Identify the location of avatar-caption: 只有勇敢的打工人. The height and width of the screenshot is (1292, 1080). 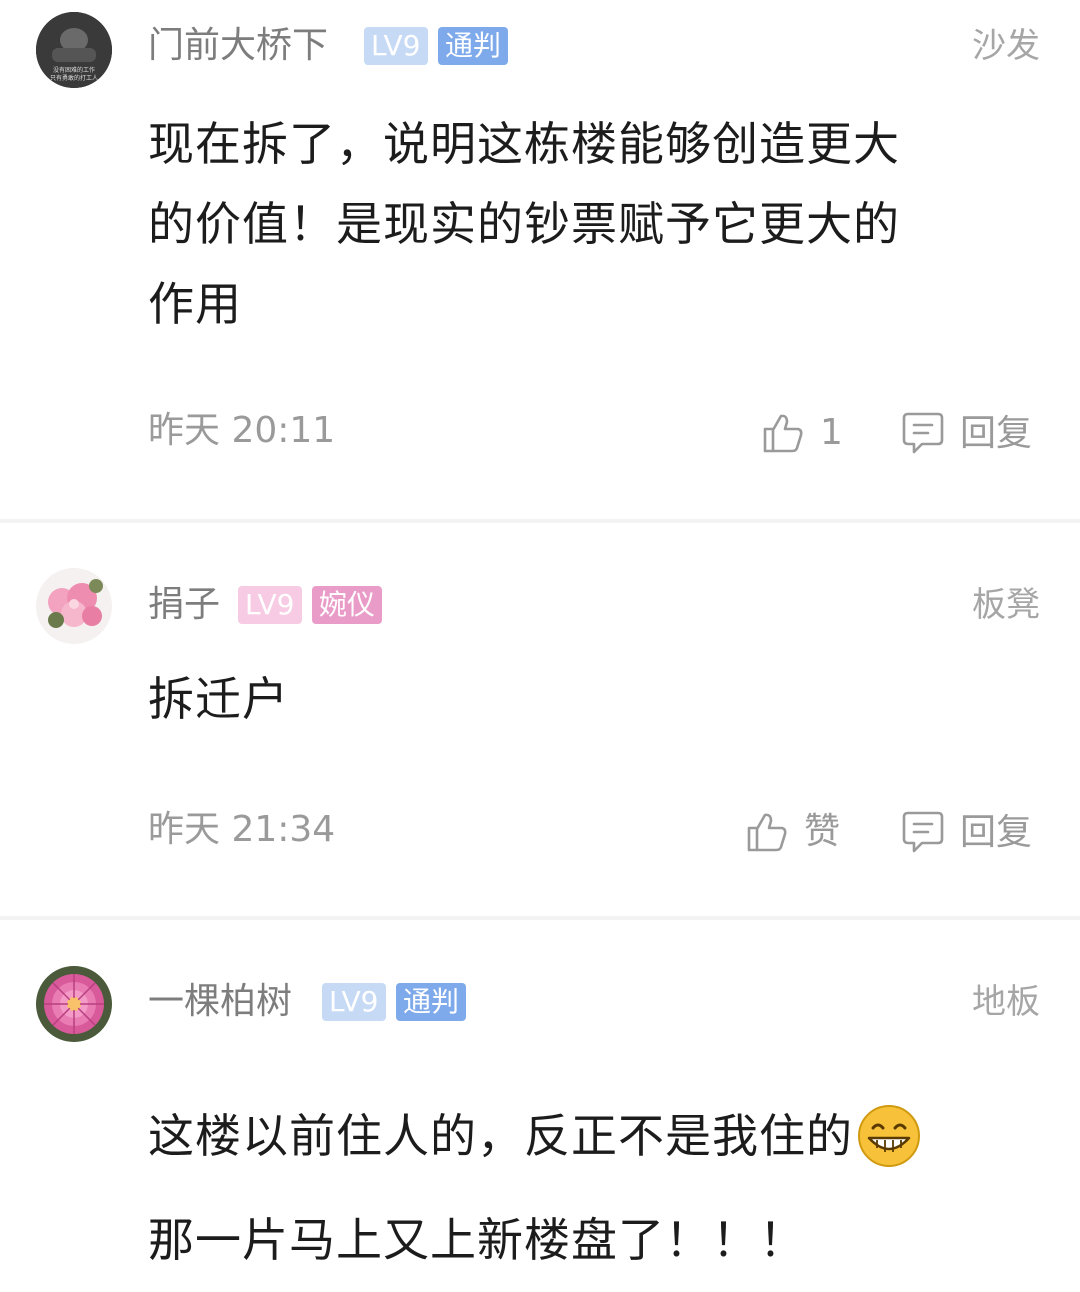
(74, 78).